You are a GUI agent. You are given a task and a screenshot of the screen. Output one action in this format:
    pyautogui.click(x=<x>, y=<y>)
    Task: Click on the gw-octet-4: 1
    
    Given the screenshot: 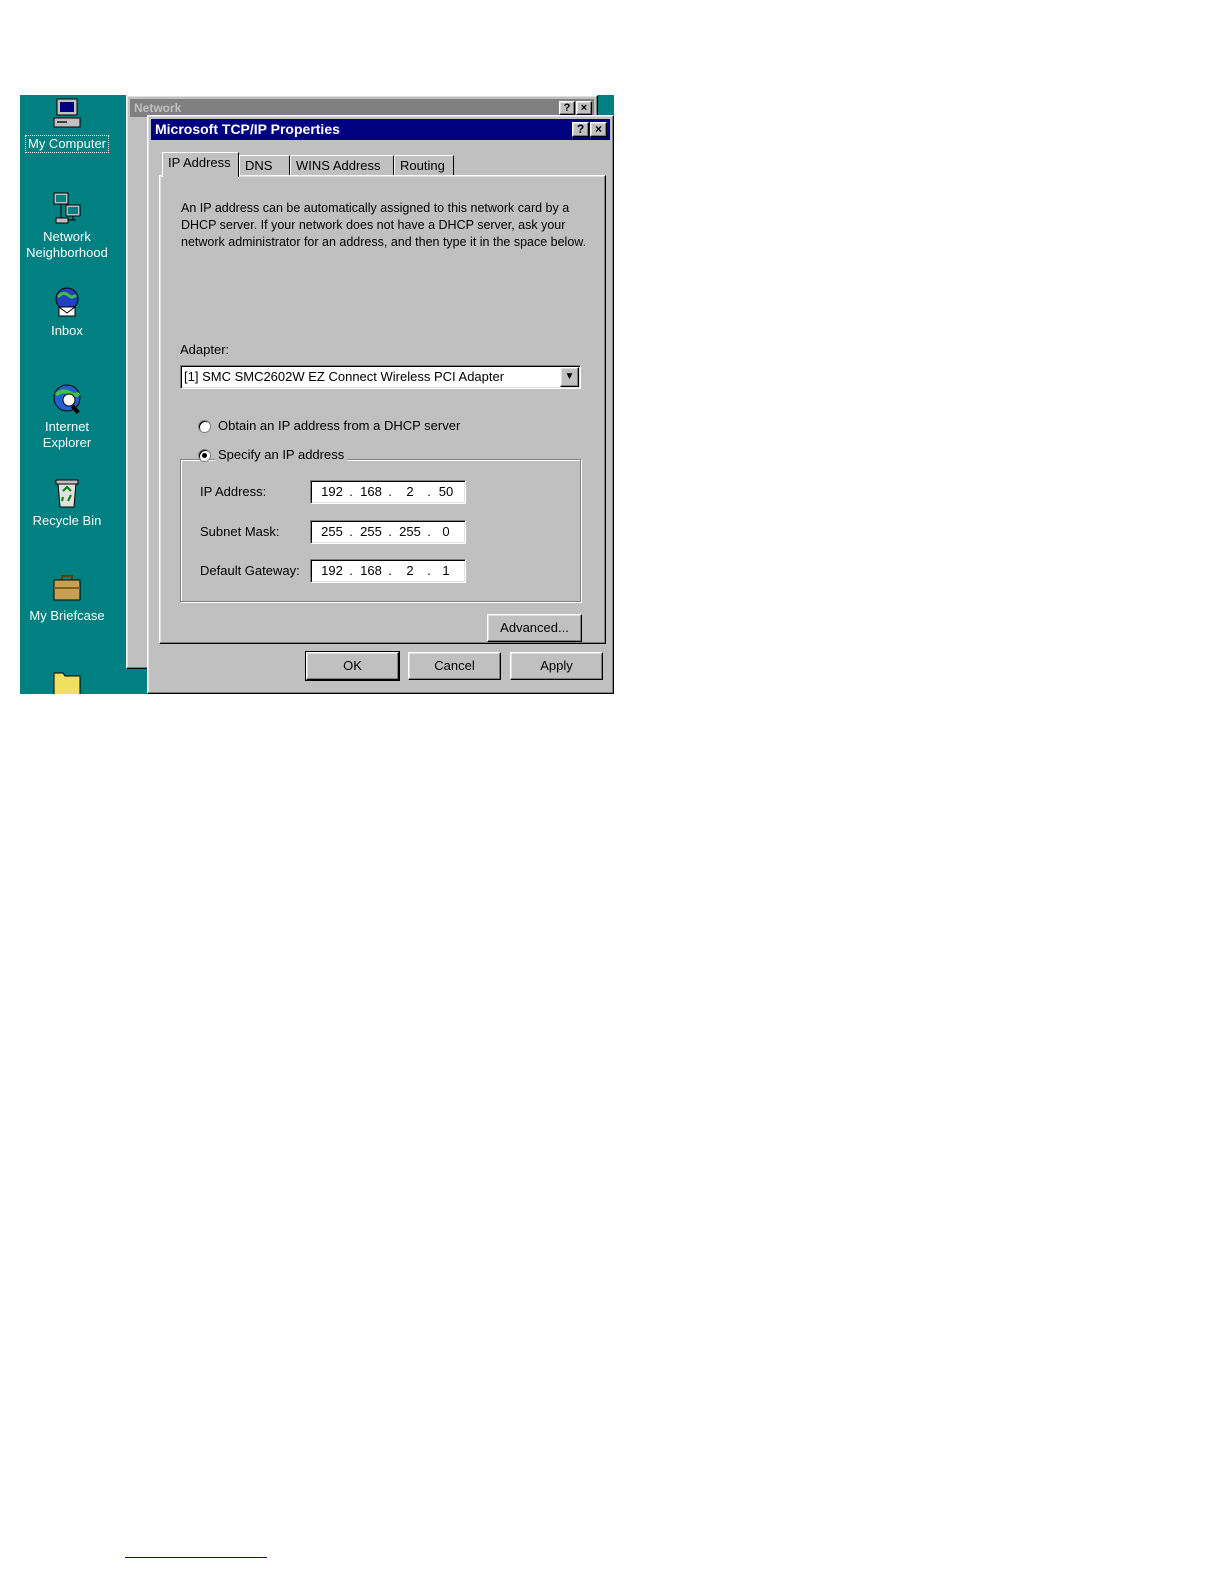 What is the action you would take?
    pyautogui.click(x=446, y=570)
    